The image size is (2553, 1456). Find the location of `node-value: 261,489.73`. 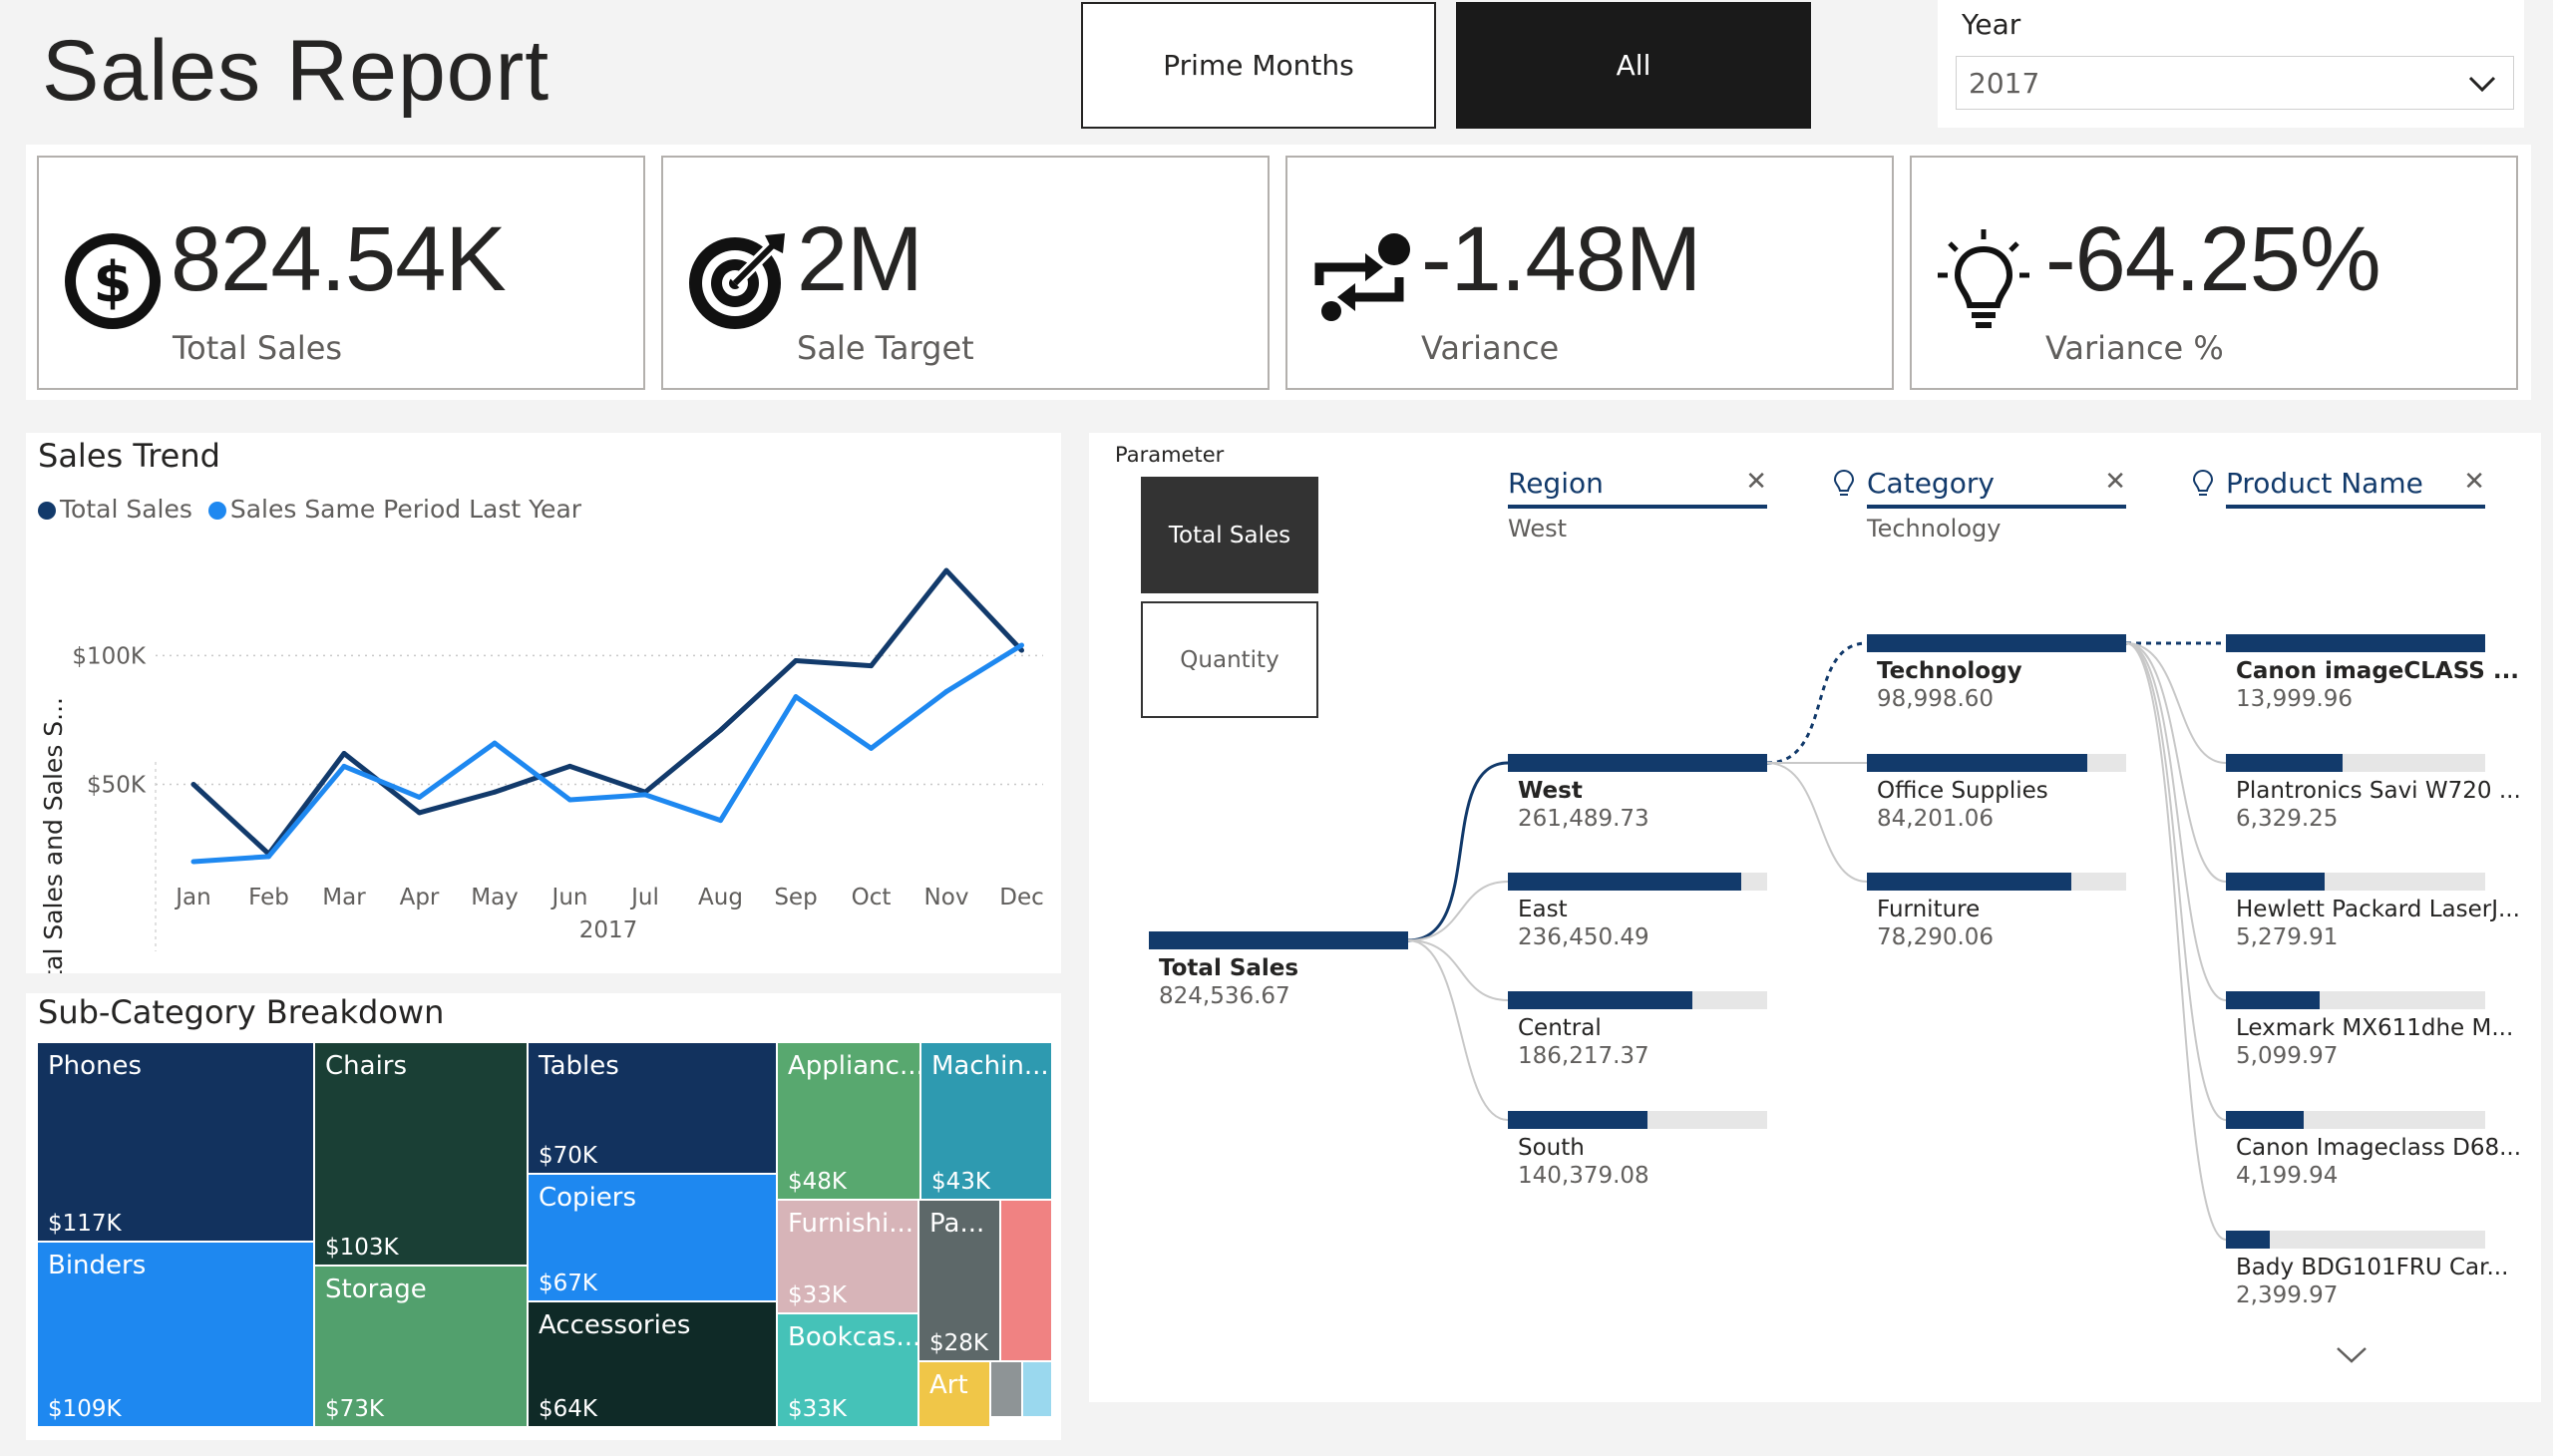

node-value: 261,489.73 is located at coordinates (1584, 819).